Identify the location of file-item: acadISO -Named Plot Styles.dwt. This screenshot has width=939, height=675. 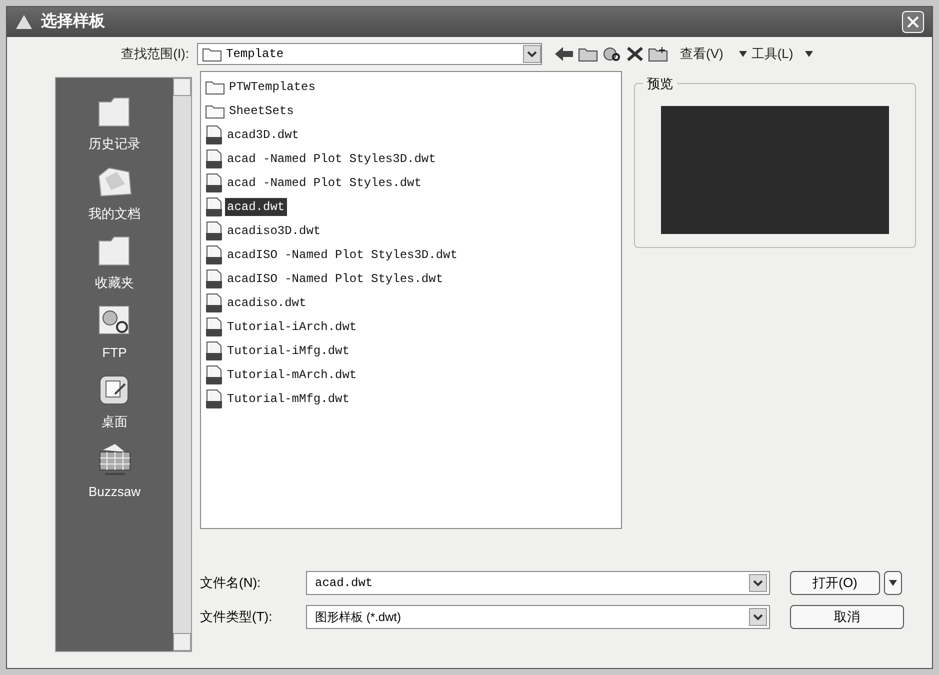
(411, 278).